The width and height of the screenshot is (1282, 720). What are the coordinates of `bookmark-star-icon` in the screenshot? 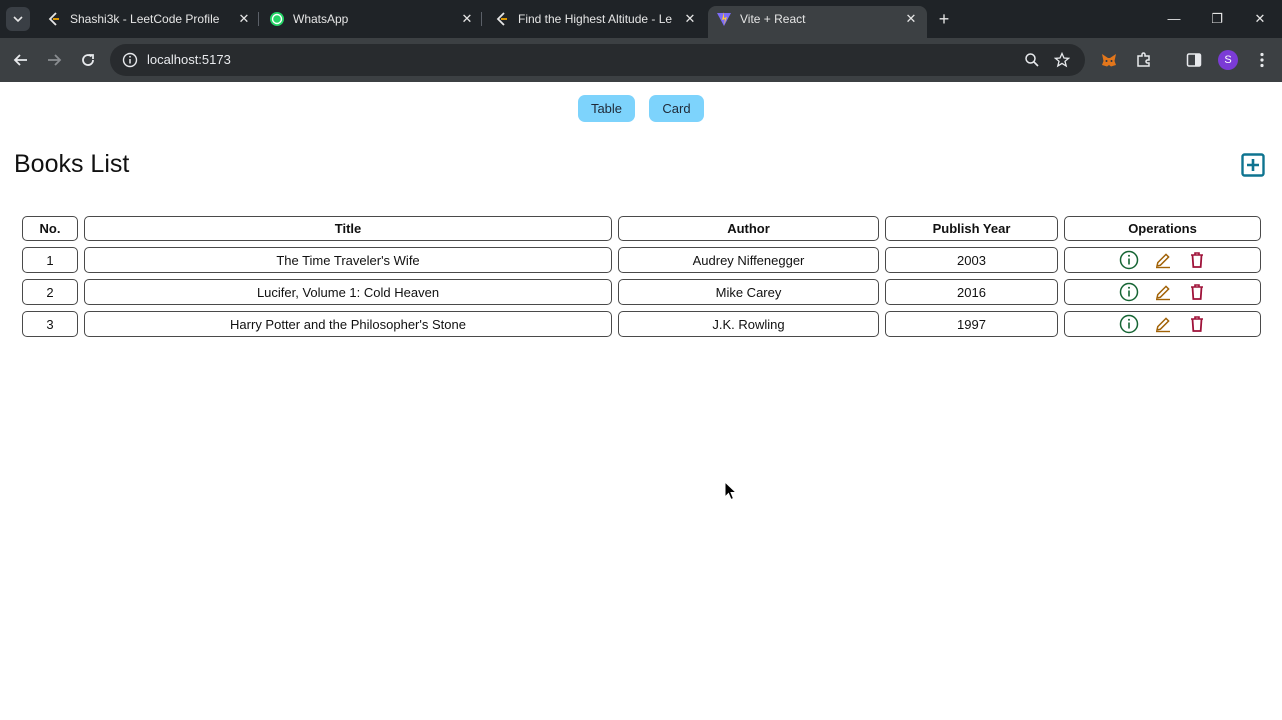 It's located at (1062, 60).